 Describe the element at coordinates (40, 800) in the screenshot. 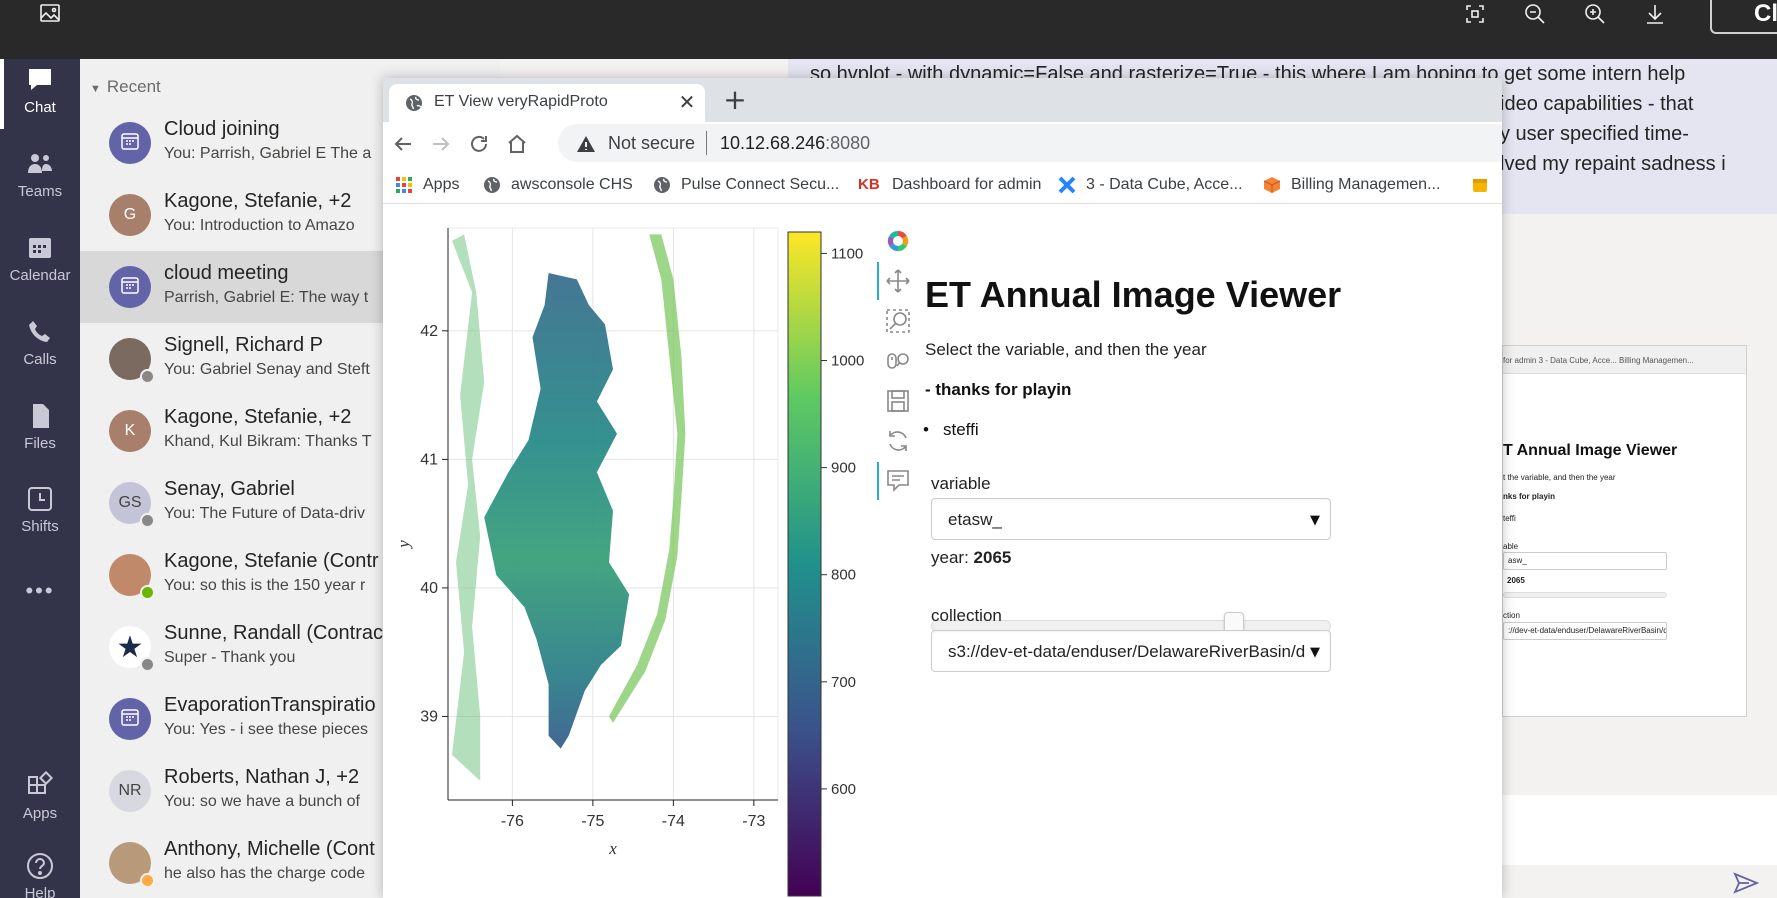

I see `rail-item-apps: Apps` at that location.